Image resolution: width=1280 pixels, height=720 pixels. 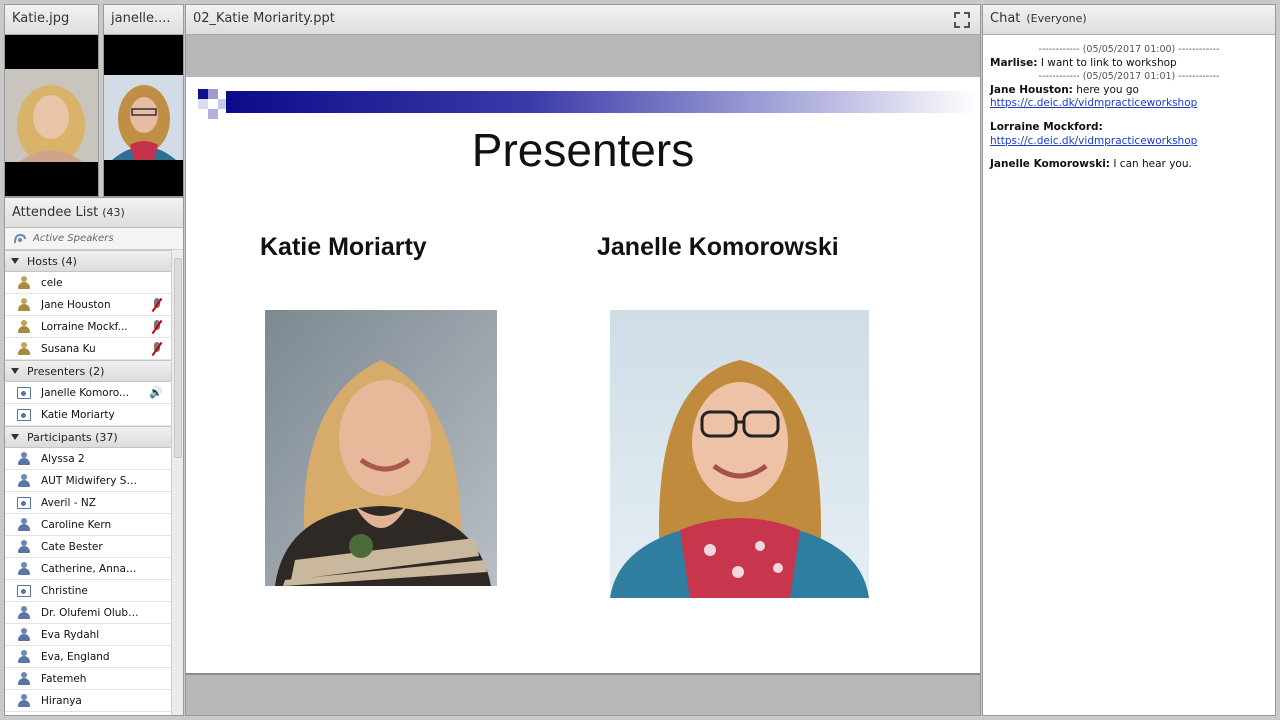 I want to click on group-presenters-header: Presenters (2), so click(x=88, y=371).